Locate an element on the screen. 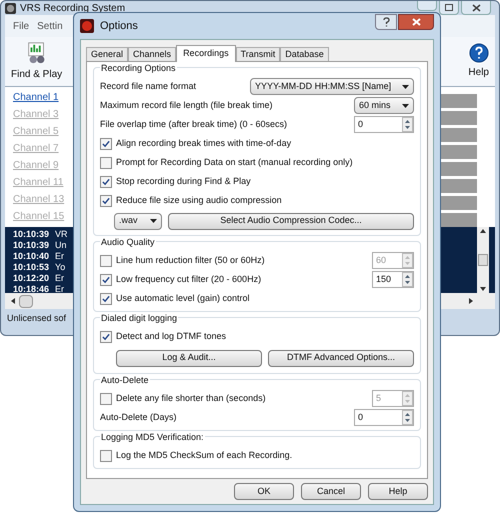  checkbox-label: Stop recording during Find & Play is located at coordinates (183, 181).